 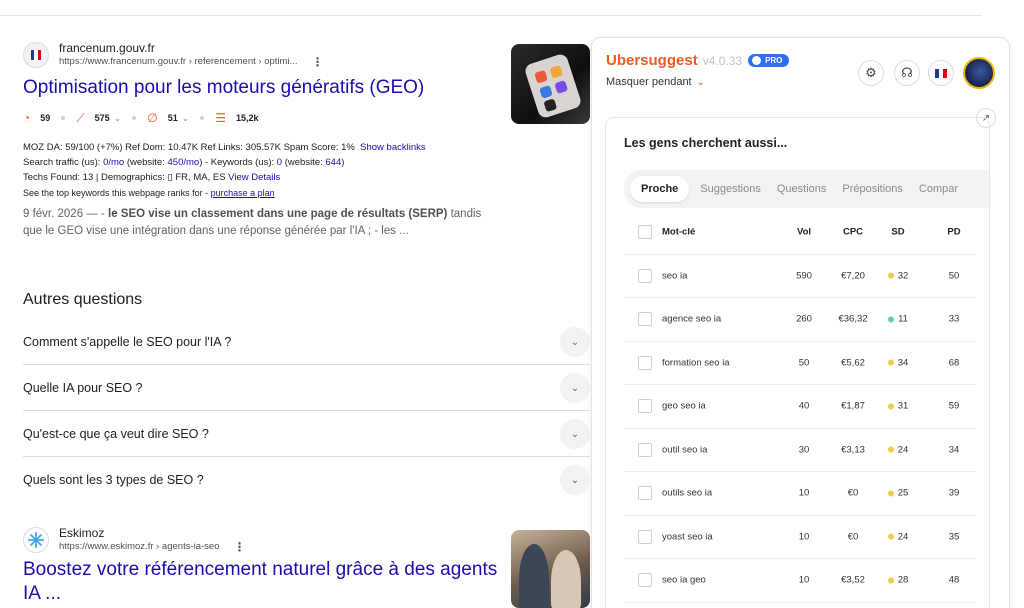 I want to click on support-headset-icon: ☊, so click(x=907, y=73).